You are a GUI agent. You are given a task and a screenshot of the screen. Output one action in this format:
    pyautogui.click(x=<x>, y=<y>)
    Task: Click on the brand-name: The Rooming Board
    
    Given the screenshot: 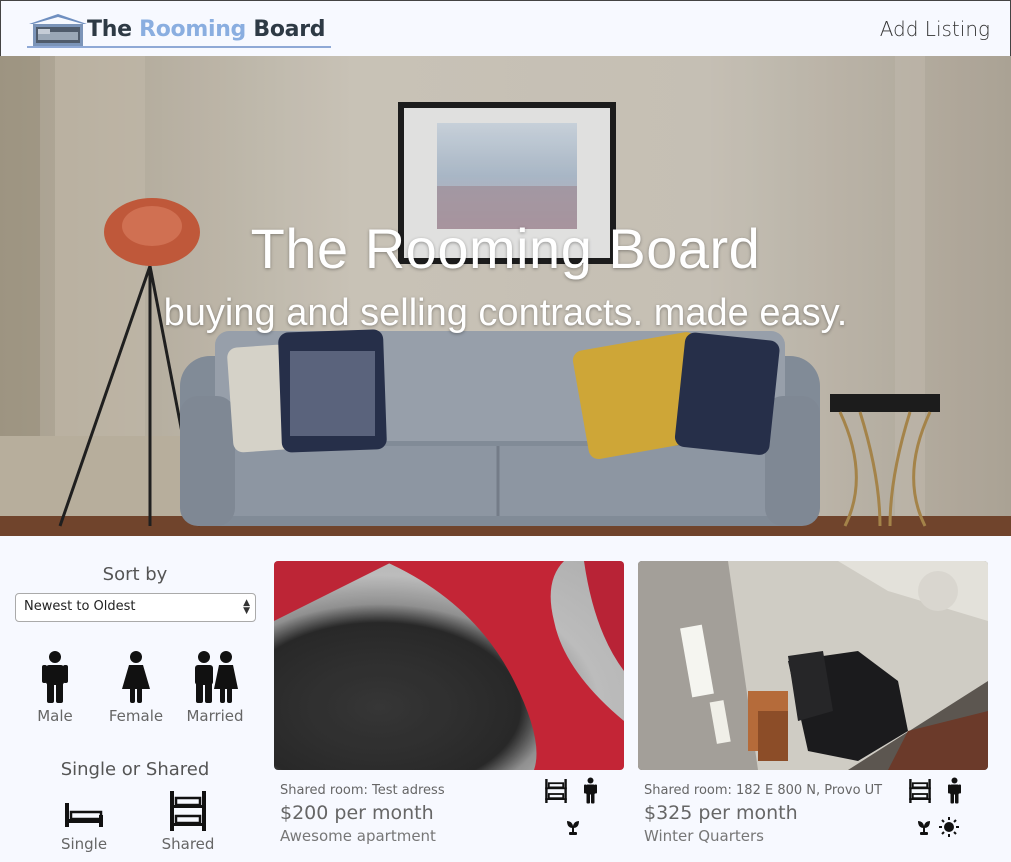 What is the action you would take?
    pyautogui.click(x=206, y=29)
    